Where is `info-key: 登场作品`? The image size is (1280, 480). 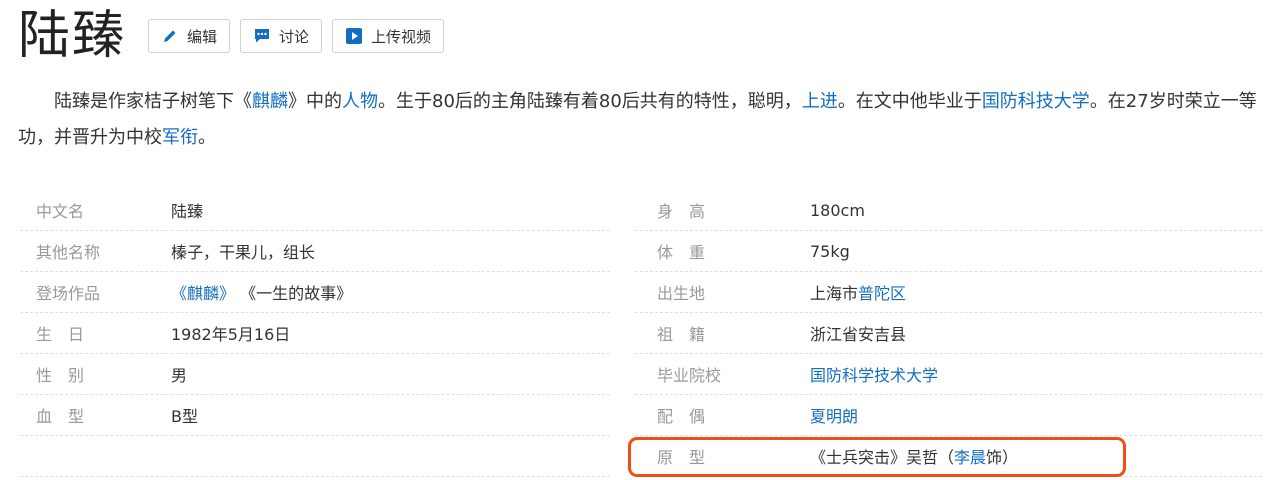 info-key: 登场作品 is located at coordinates (68, 293).